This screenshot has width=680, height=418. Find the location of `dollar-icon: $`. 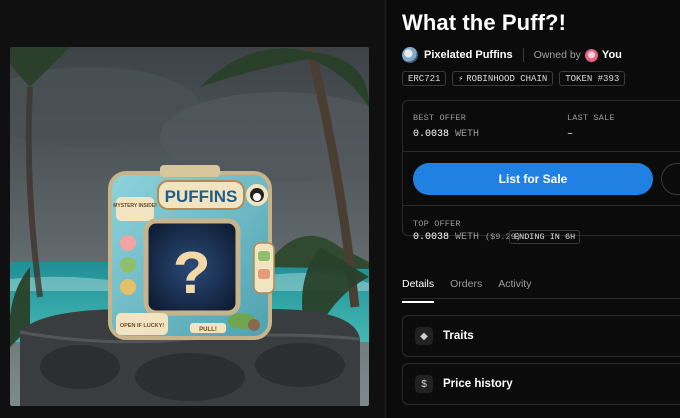

dollar-icon: $ is located at coordinates (424, 384).